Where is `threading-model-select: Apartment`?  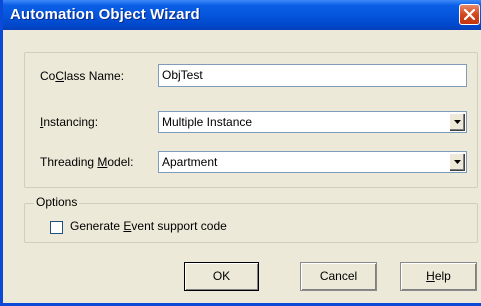
threading-model-select: Apartment is located at coordinates (312, 162).